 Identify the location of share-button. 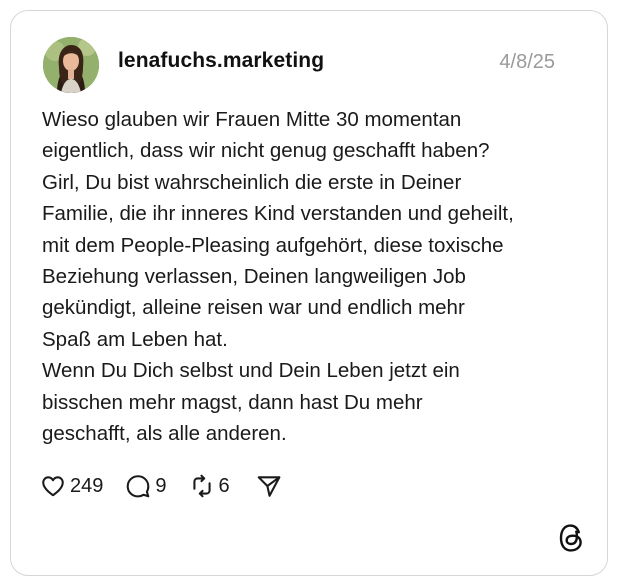
(269, 486).